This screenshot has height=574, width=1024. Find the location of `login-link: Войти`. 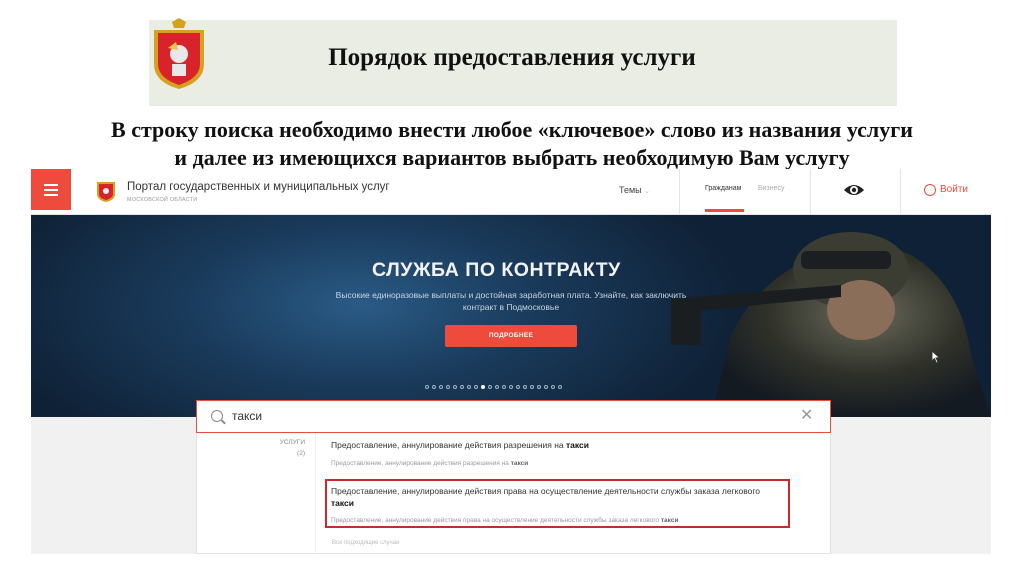

login-link: Войти is located at coordinates (954, 189).